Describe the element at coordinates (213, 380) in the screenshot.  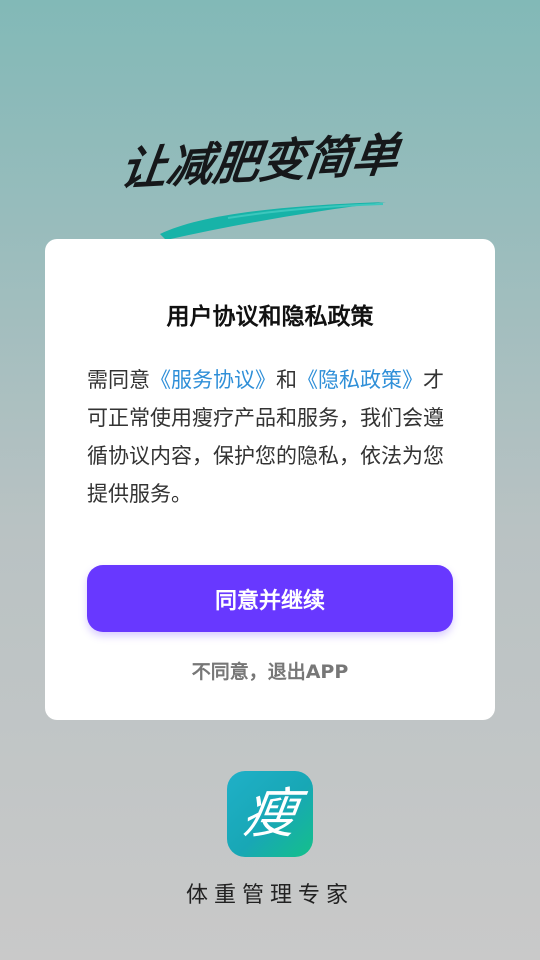
I see `service-agreement-link: 《服务协议》` at that location.